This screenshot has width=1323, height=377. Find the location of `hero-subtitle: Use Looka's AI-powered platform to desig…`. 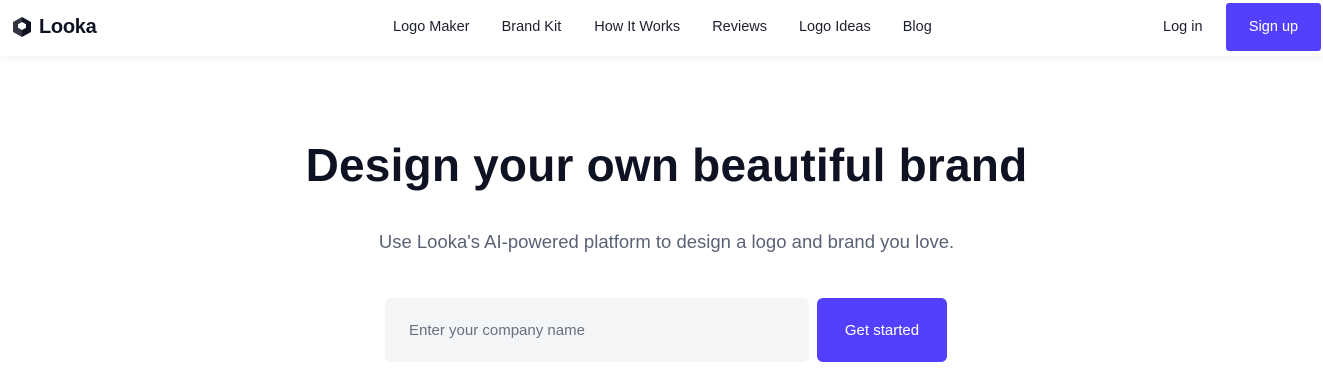

hero-subtitle: Use Looka's AI-powered platform to desig… is located at coordinates (666, 241).